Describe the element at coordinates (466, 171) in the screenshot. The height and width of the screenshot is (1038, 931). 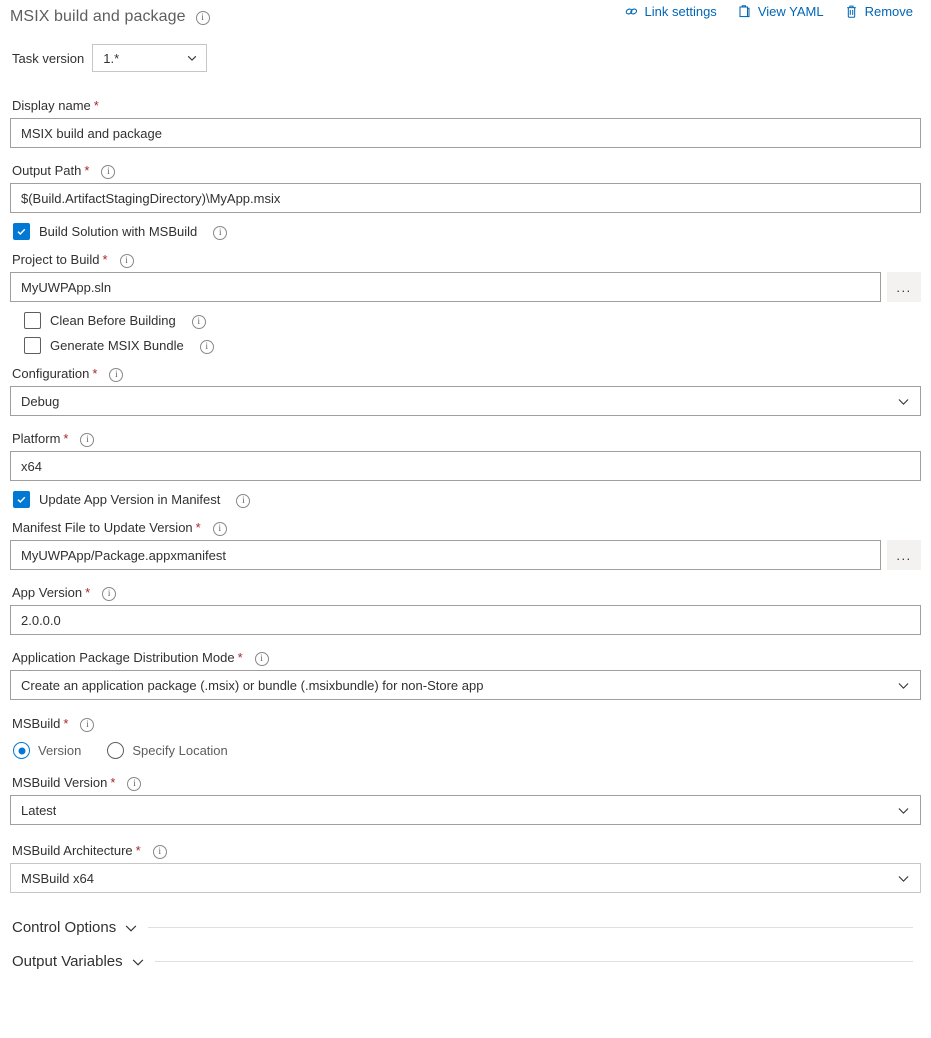
I see `output-path-label: Output Path *` at that location.